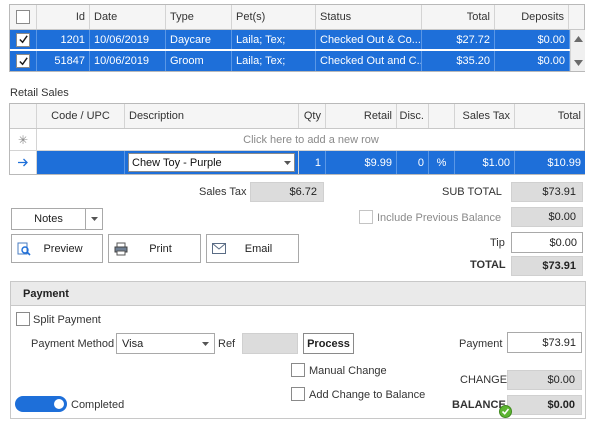 This screenshot has height=425, width=595. What do you see at coordinates (199, 39) in the screenshot?
I see `row-type: Daycare` at bounding box center [199, 39].